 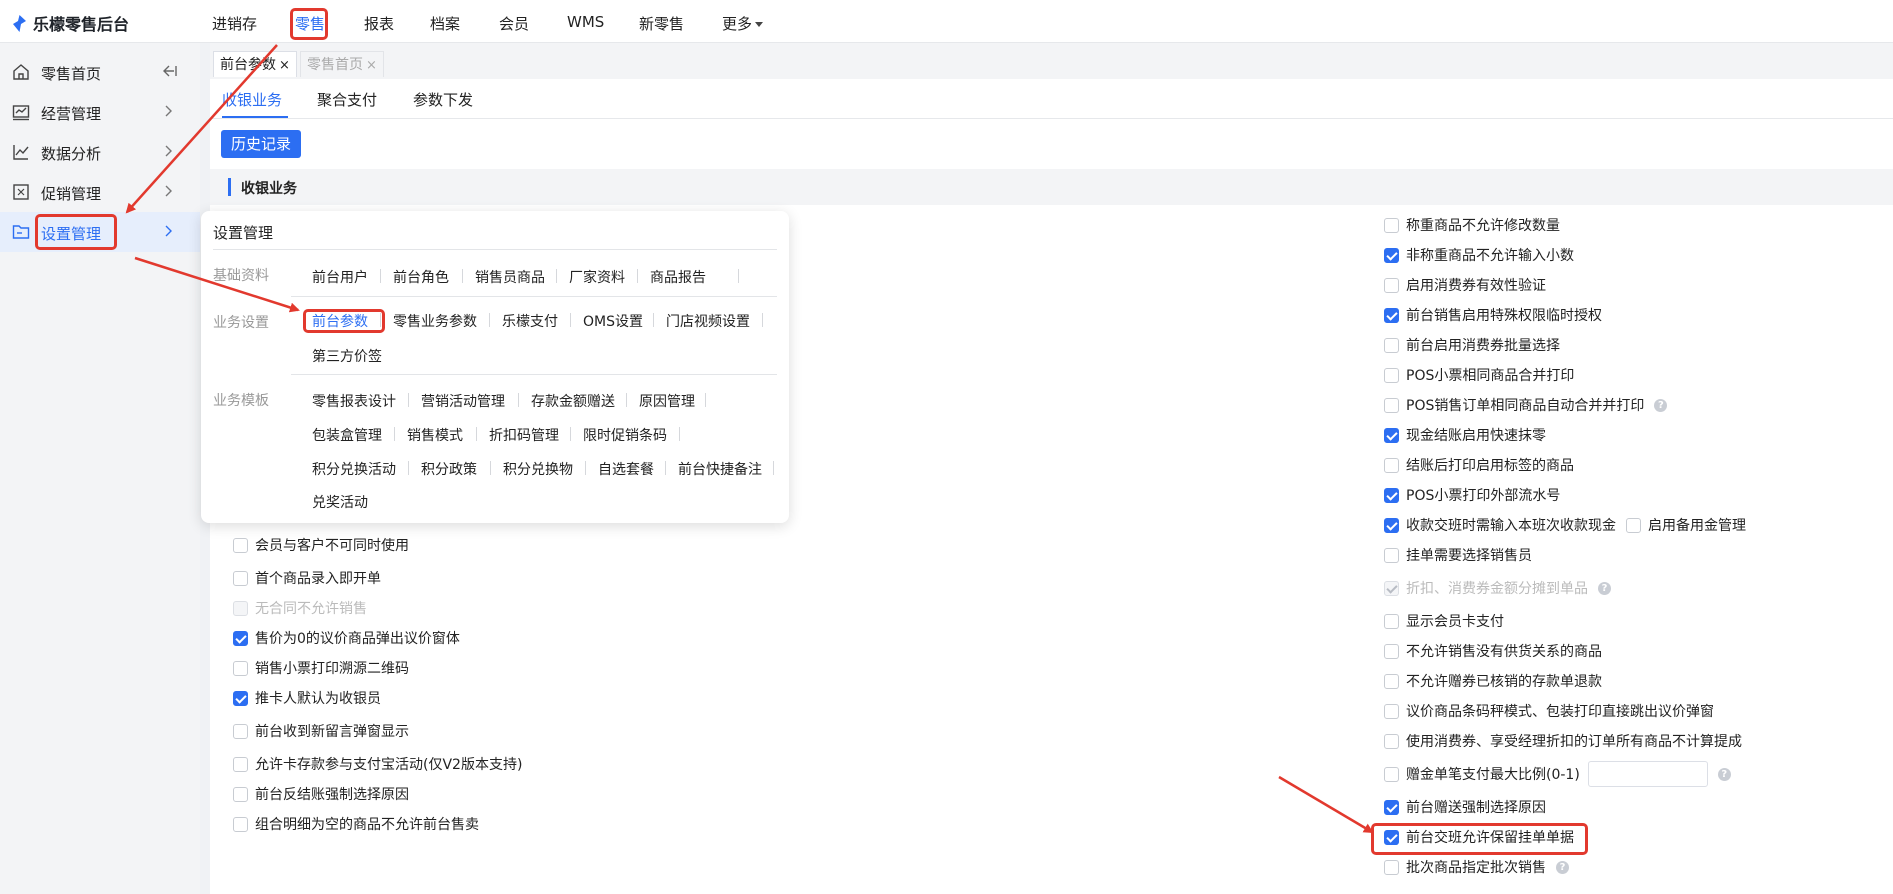 I want to click on popup-link: 商品报告, so click(x=678, y=277).